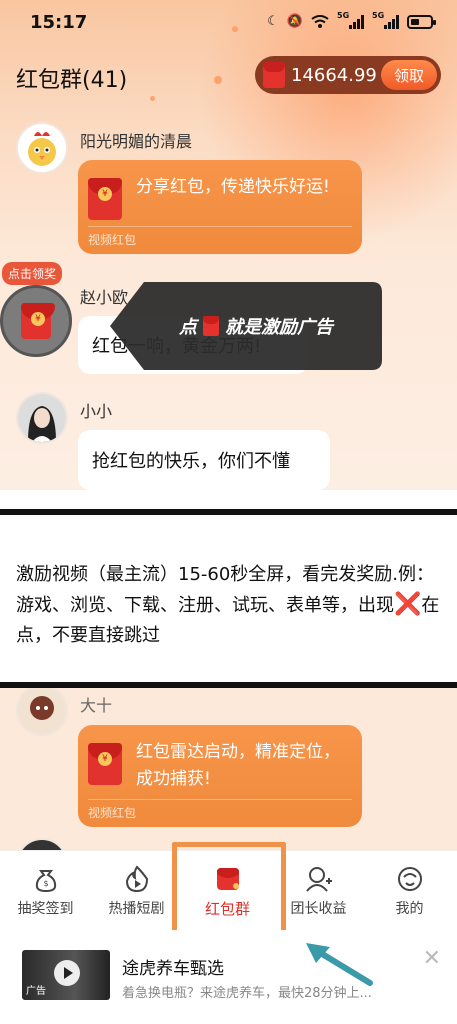 The width and height of the screenshot is (457, 1024). Describe the element at coordinates (409, 75) in the screenshot. I see `claim-button: 领取` at that location.